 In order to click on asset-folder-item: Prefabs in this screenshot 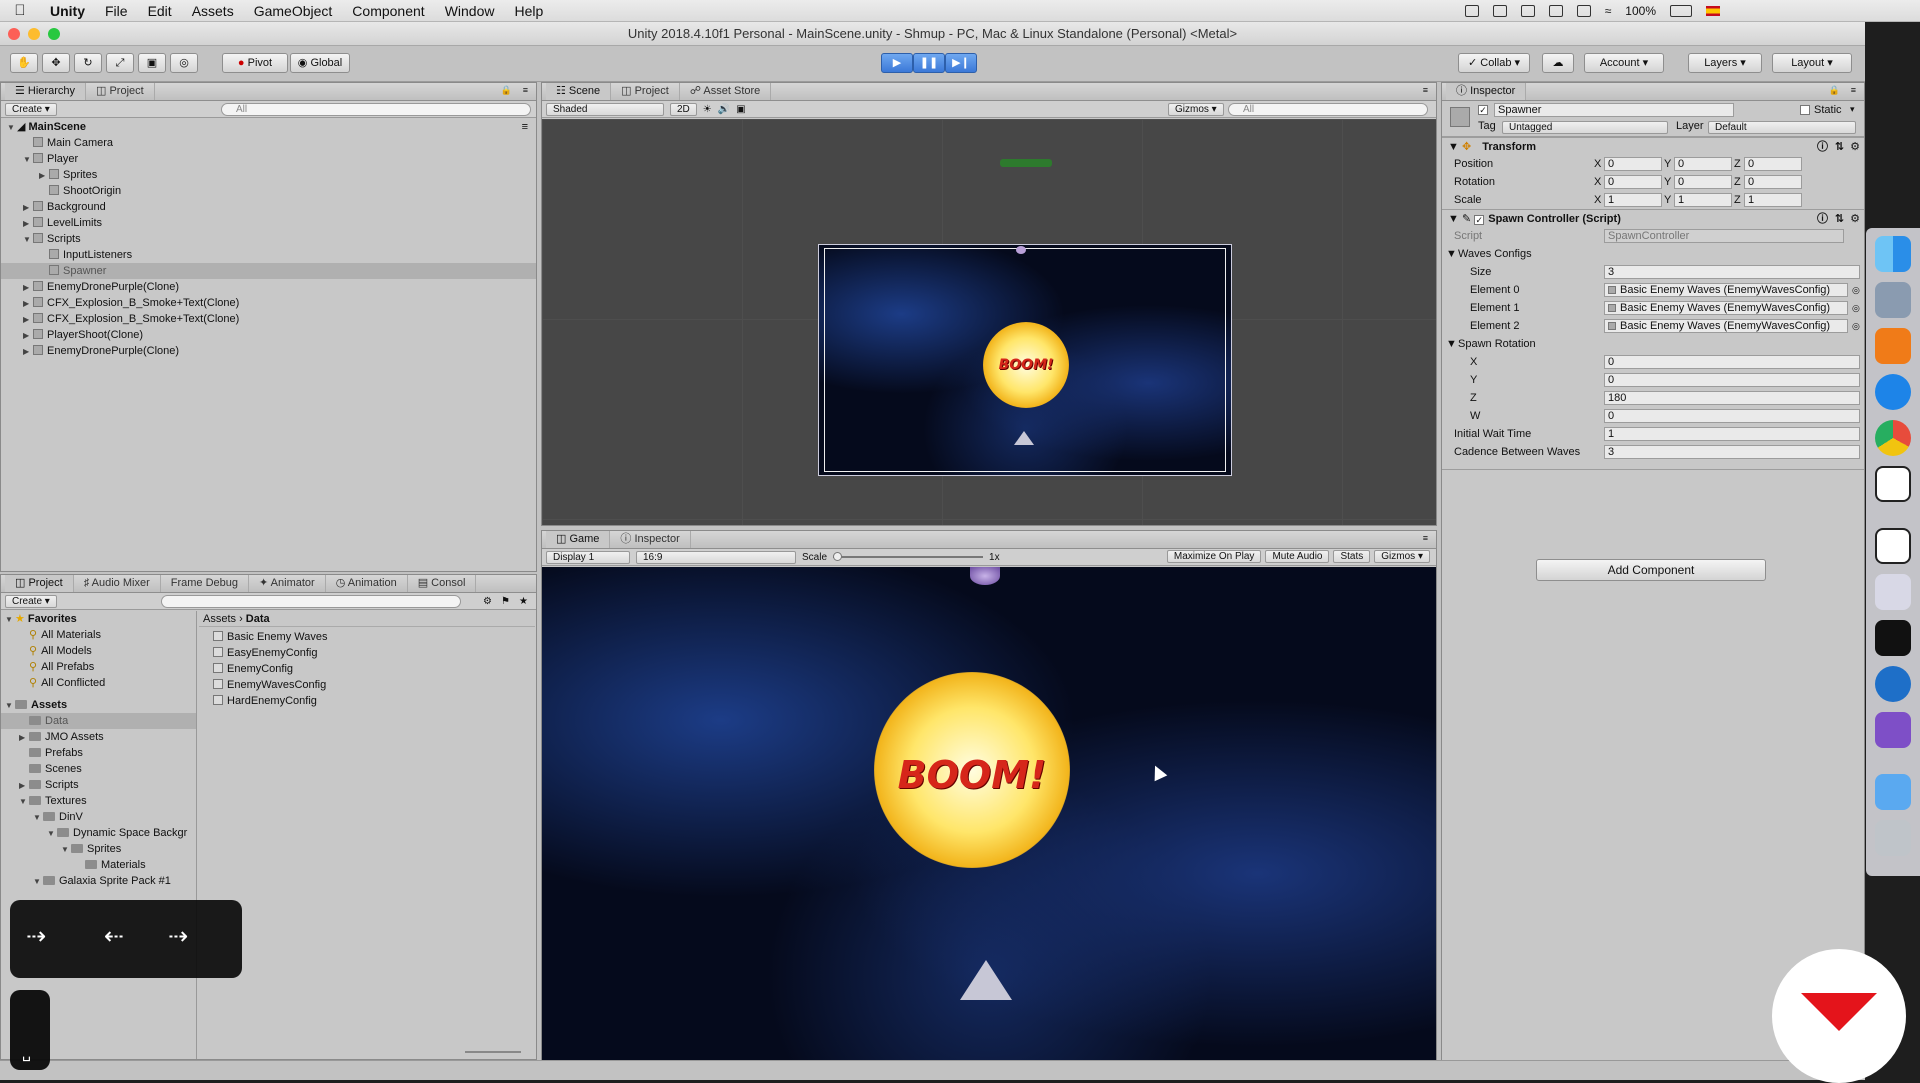, I will do `click(98, 753)`.